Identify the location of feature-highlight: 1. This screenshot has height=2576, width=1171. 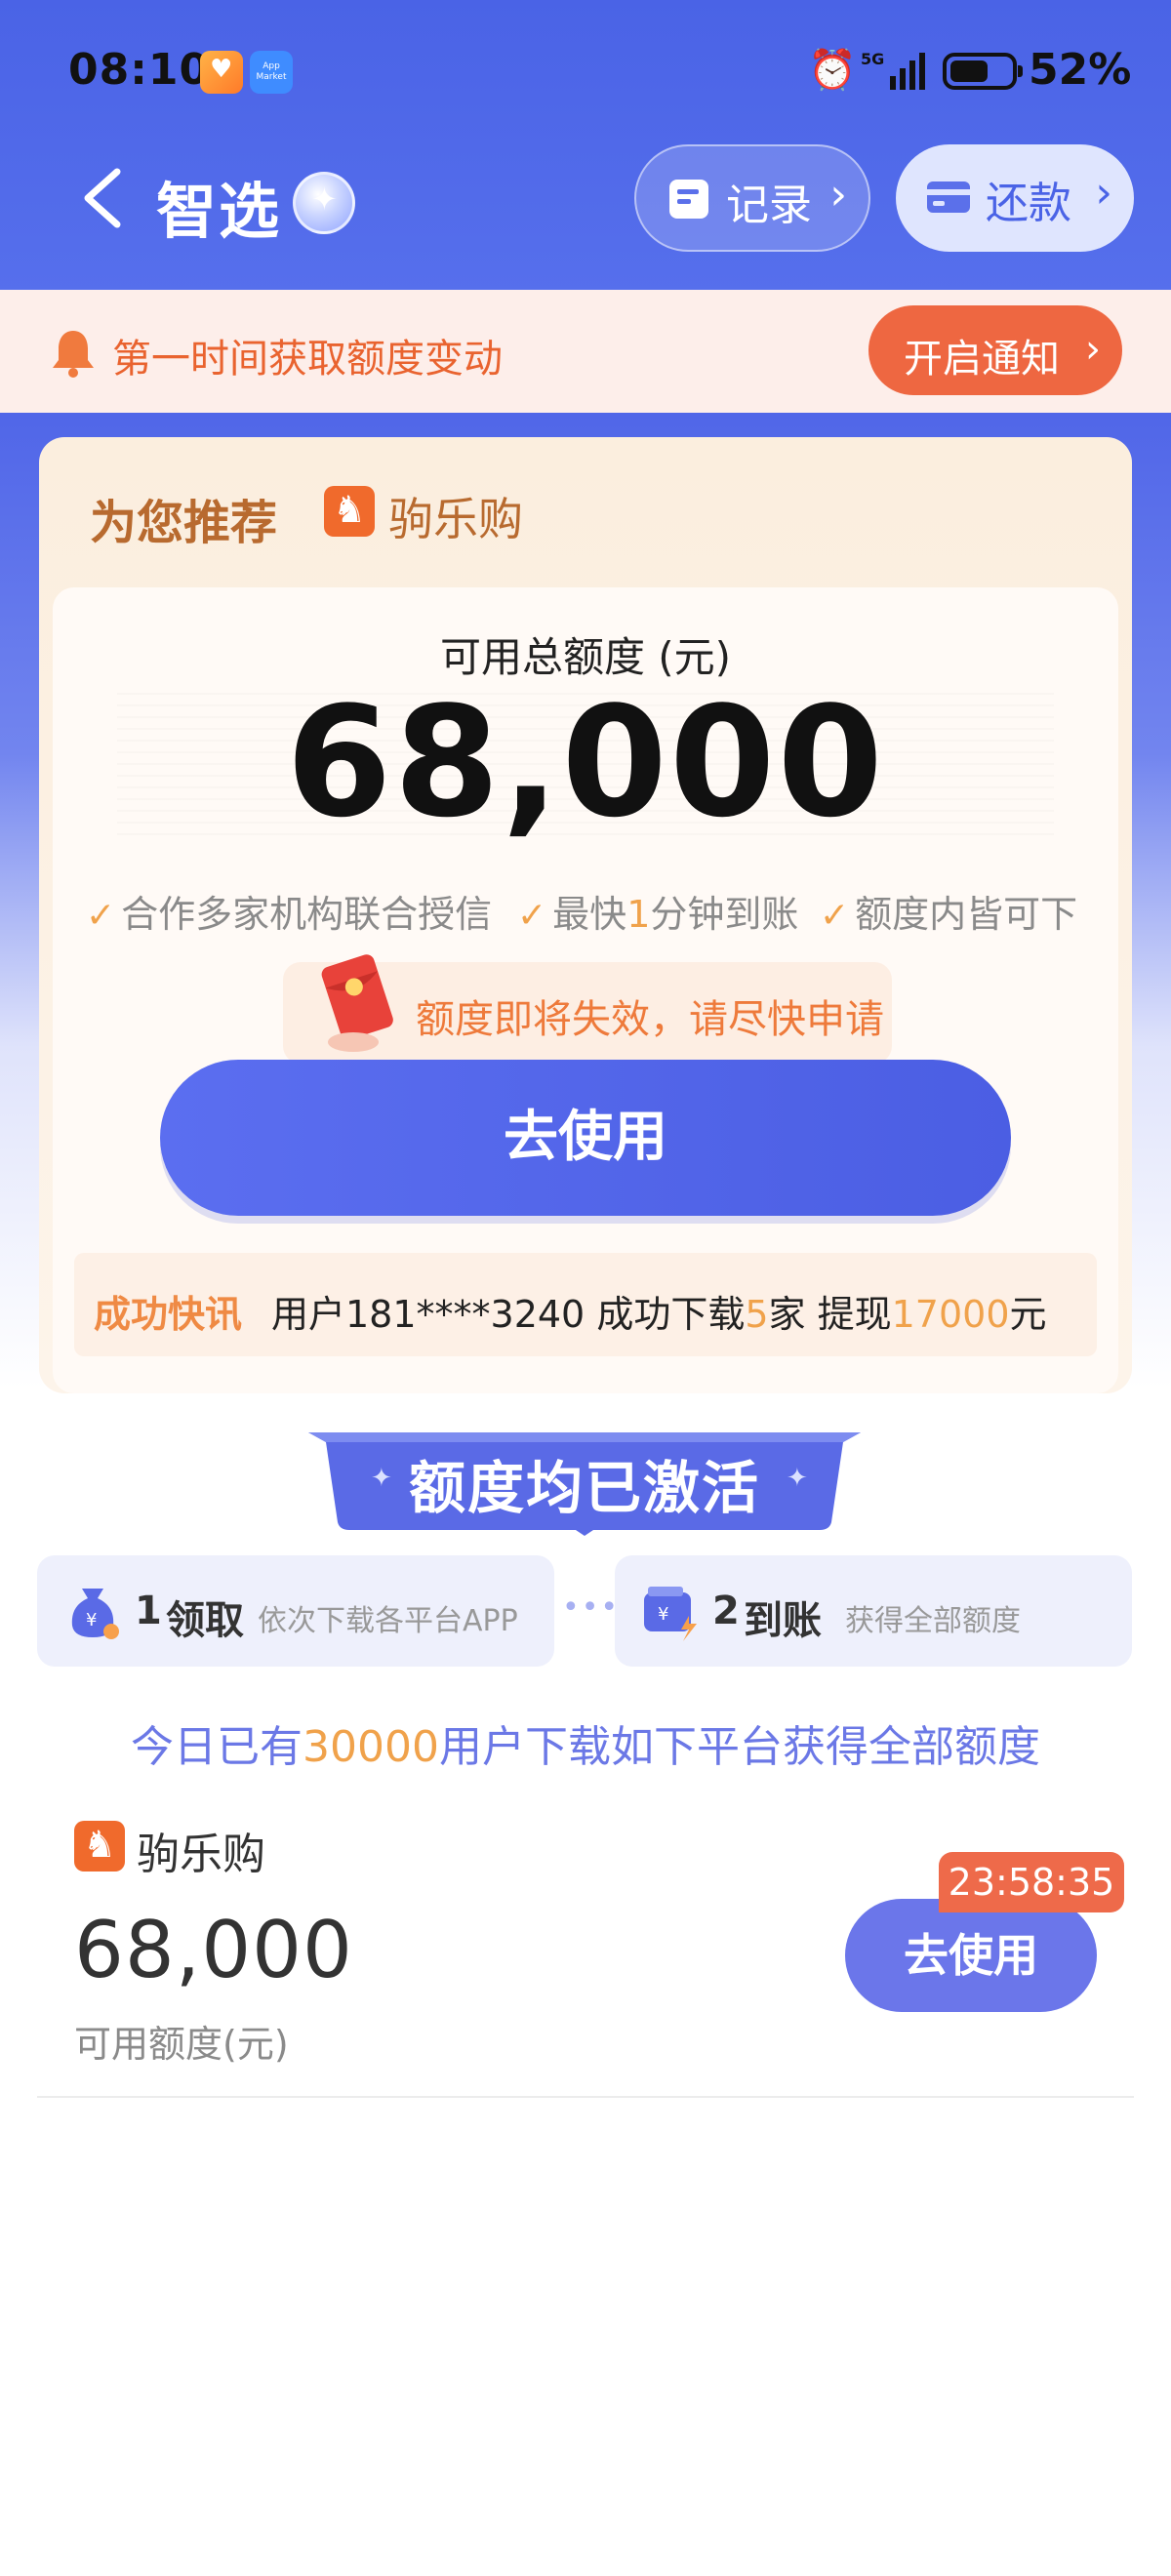
(638, 914).